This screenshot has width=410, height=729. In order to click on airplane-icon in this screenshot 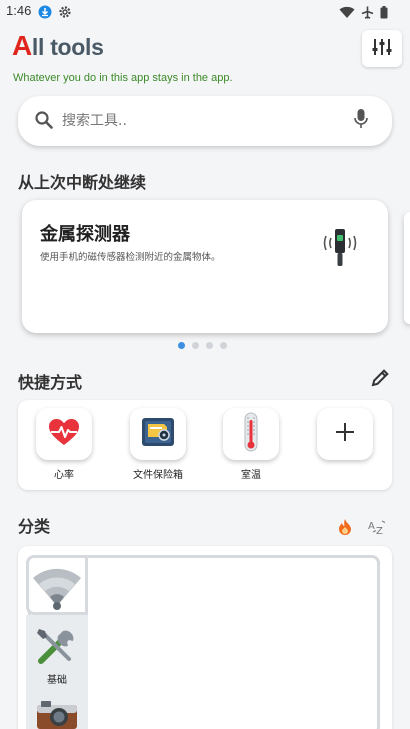, I will do `click(367, 13)`.